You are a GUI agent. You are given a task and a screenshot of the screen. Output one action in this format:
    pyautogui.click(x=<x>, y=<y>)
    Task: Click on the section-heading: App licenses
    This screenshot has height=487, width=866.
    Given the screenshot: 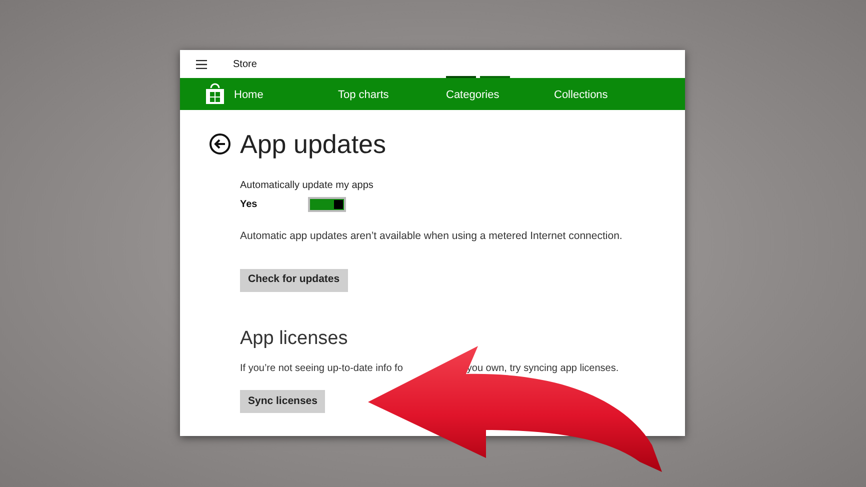 What is the action you would take?
    pyautogui.click(x=294, y=338)
    